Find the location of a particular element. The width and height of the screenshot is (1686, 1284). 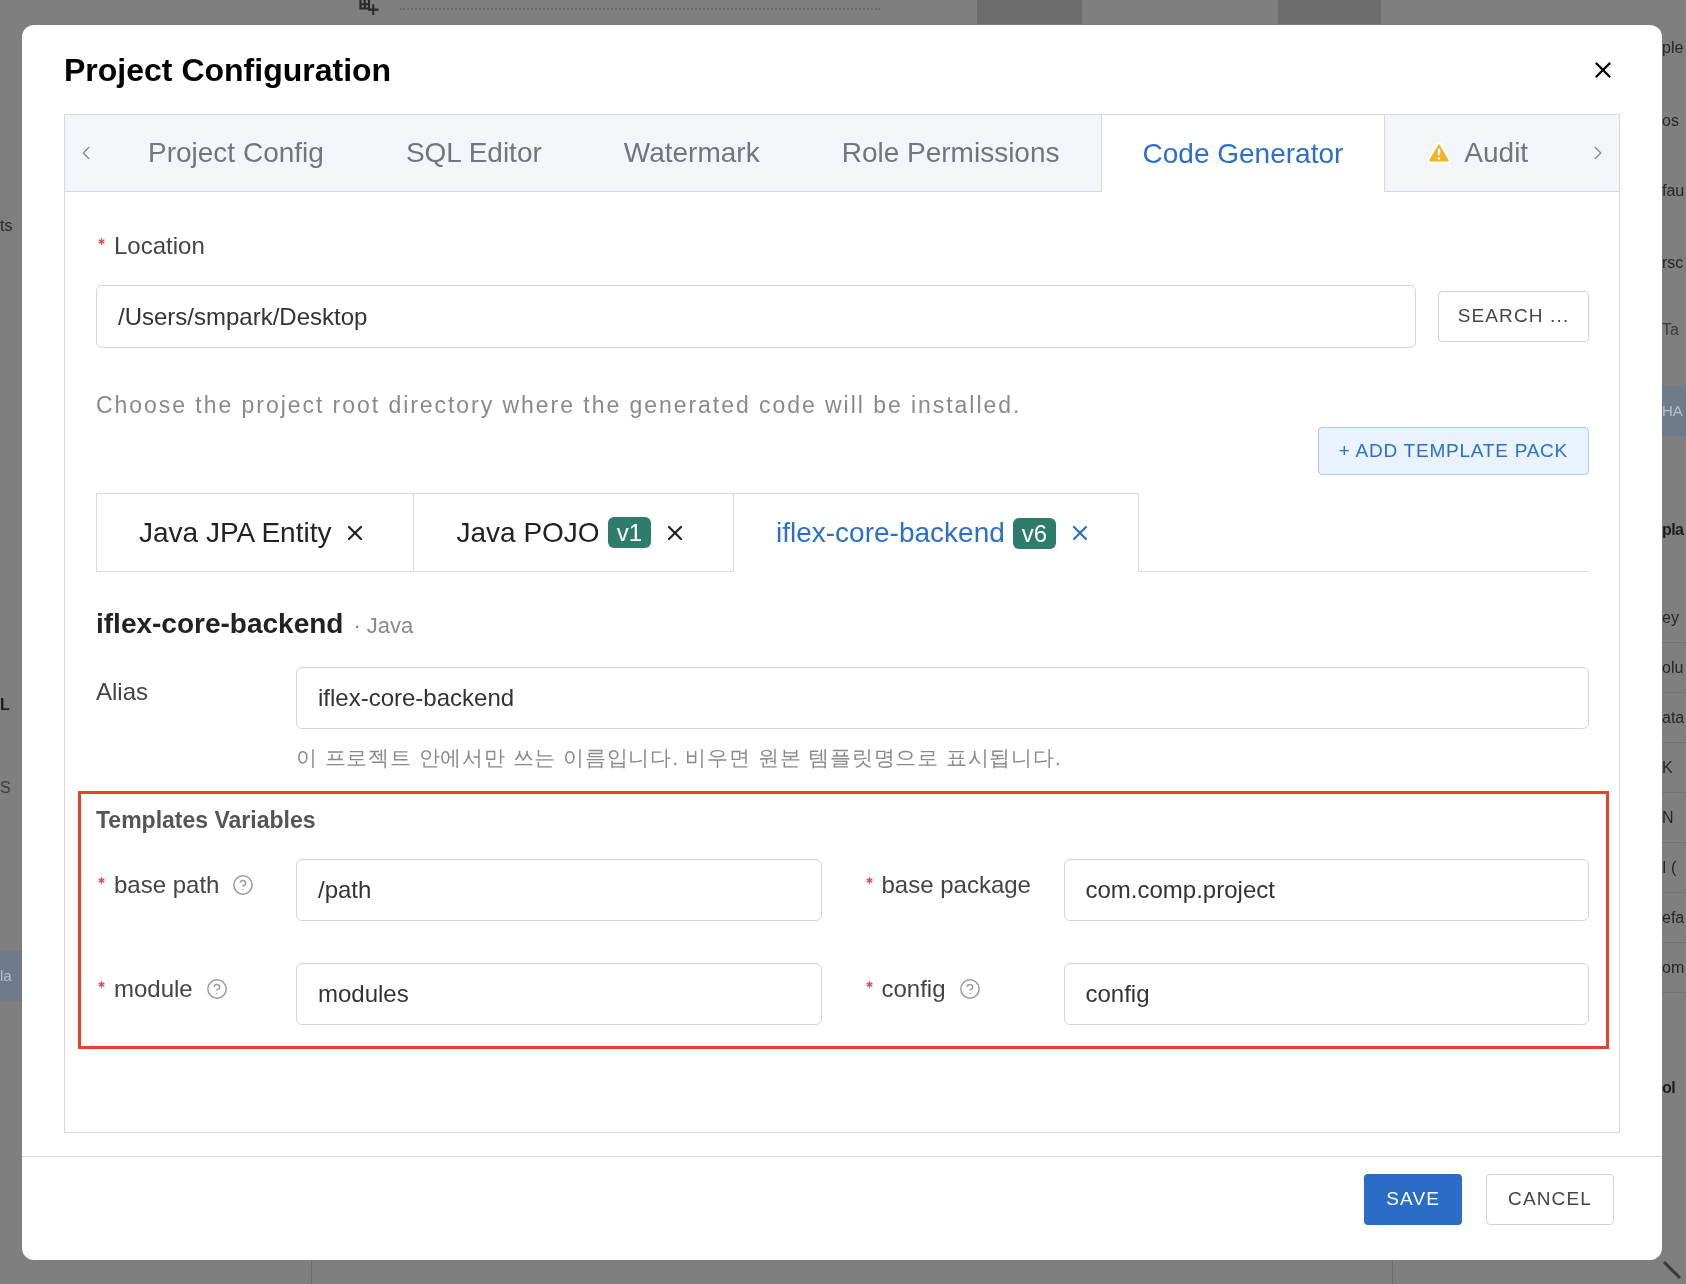

text-input: /path is located at coordinates (559, 890).